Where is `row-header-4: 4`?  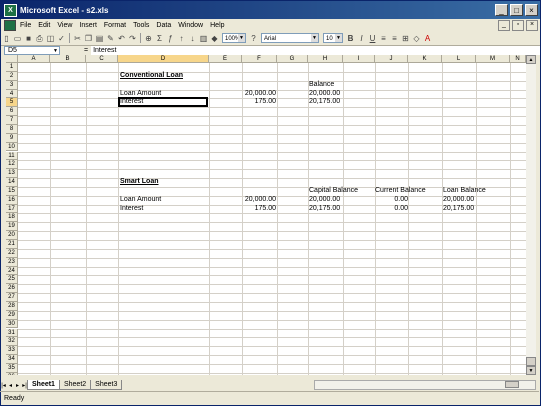 row-header-4: 4 is located at coordinates (12, 94).